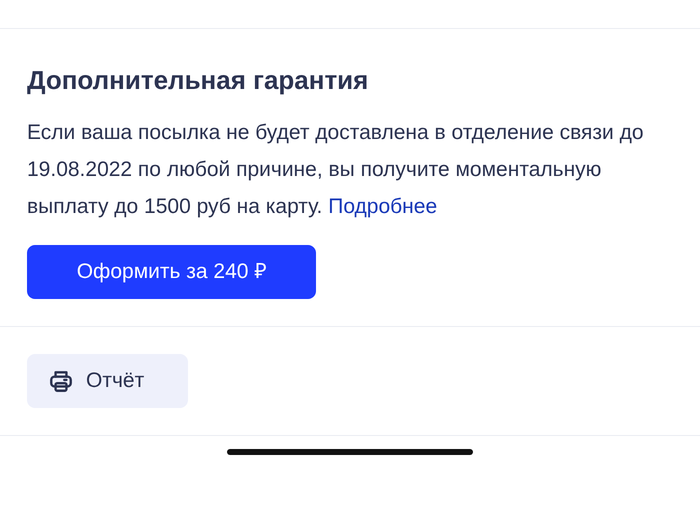 The width and height of the screenshot is (700, 508). What do you see at coordinates (171, 272) in the screenshot?
I see `order-button: Оформить за 240 ₽` at bounding box center [171, 272].